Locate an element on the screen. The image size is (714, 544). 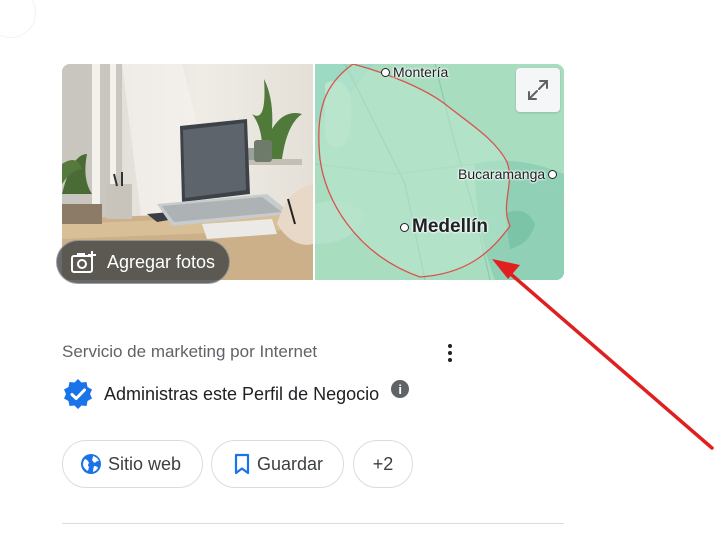
section-divider is located at coordinates (313, 523).